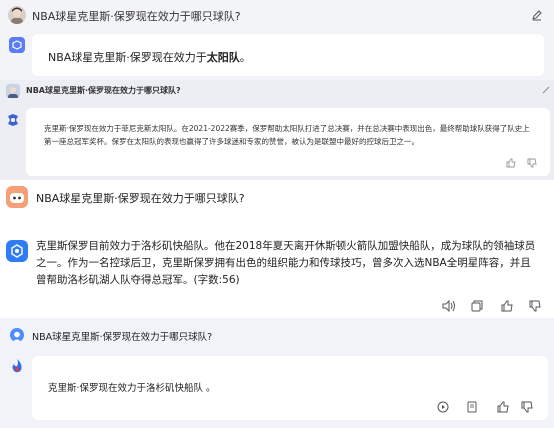 The width and height of the screenshot is (554, 428). What do you see at coordinates (449, 306) in the screenshot?
I see `speaker-icon` at bounding box center [449, 306].